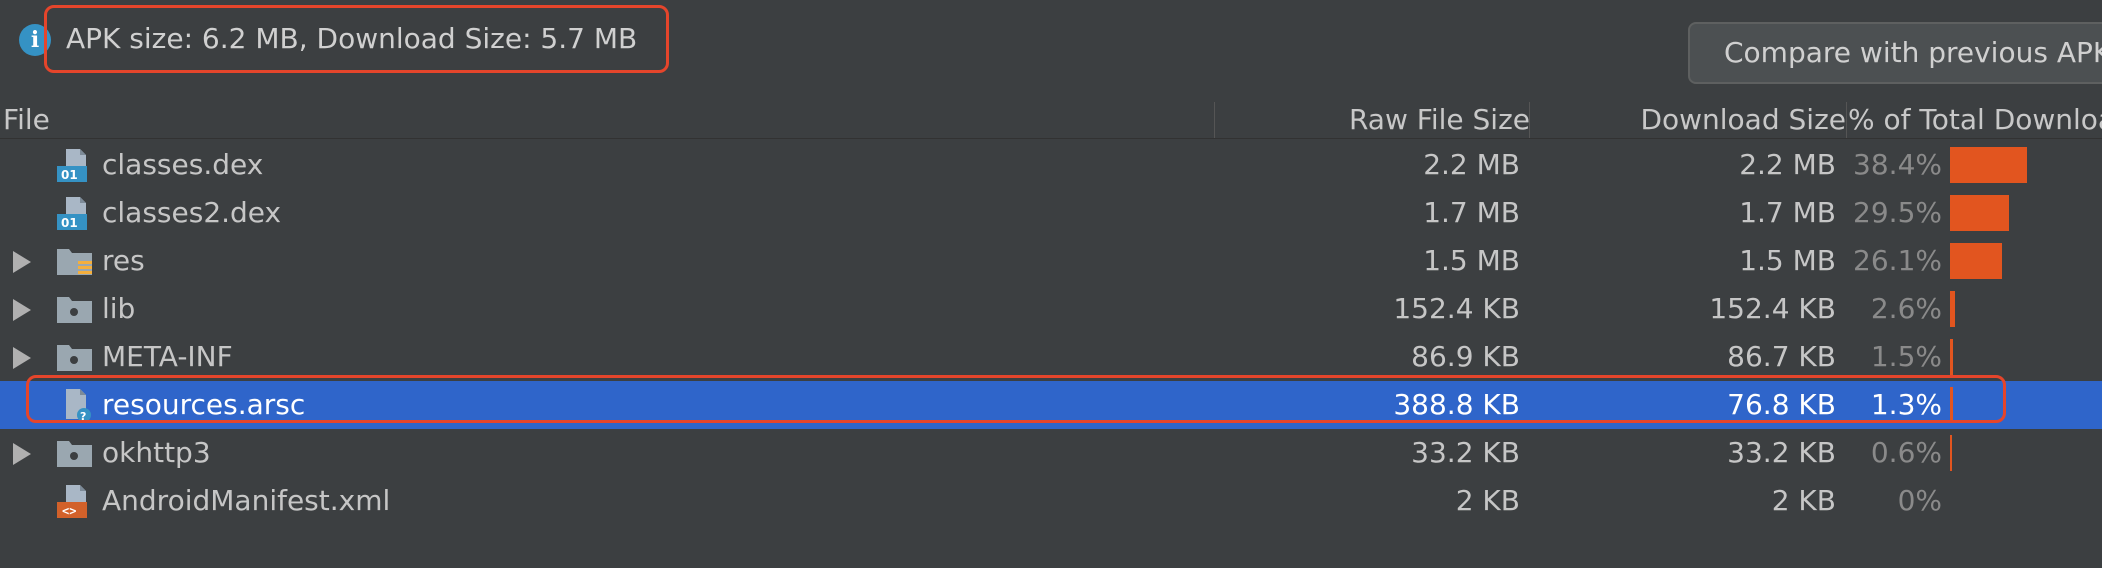 The image size is (2102, 568). What do you see at coordinates (1051, 357) in the screenshot?
I see `table-row: META-INF 86.9 KB 86.7 KB 1.5%` at bounding box center [1051, 357].